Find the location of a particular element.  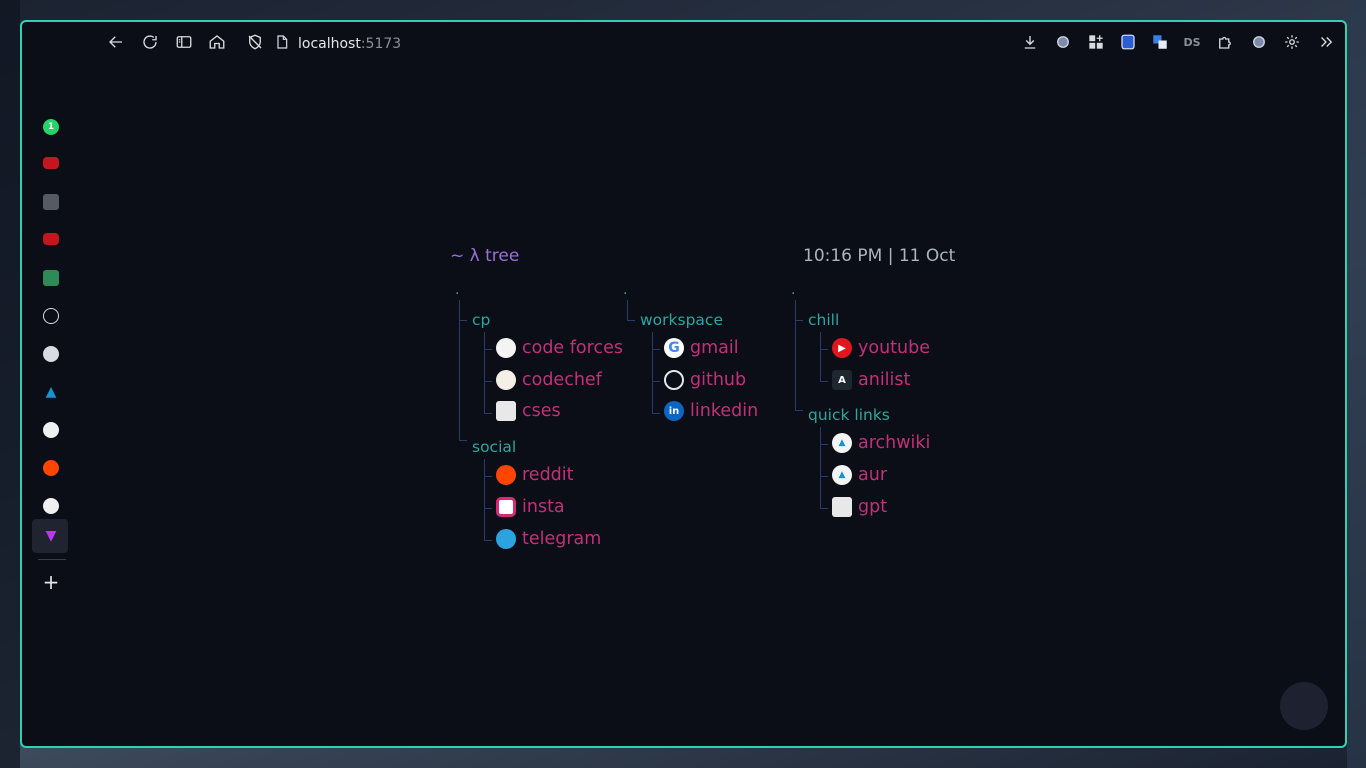

gpt-icon is located at coordinates (842, 507).